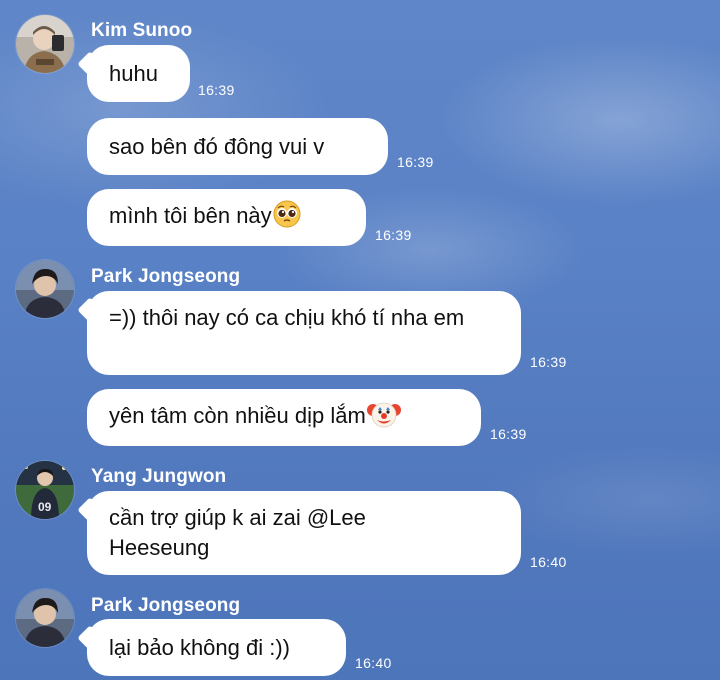 The height and width of the screenshot is (680, 720). I want to click on avatar-yang-jungwon: 09, so click(45, 490).